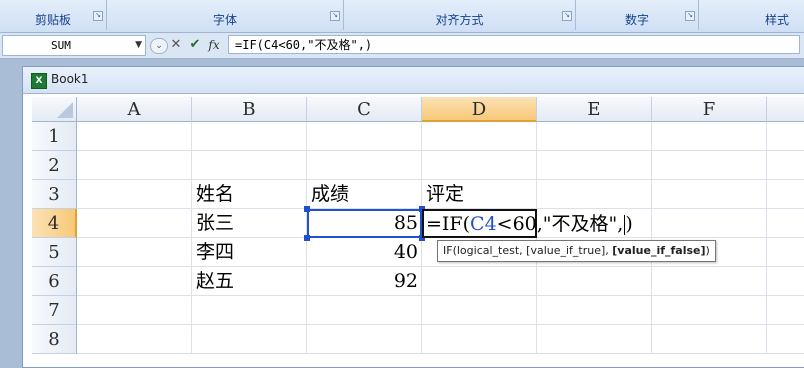 The height and width of the screenshot is (368, 804). What do you see at coordinates (214, 45) in the screenshot?
I see `insert-function-icon: fx` at bounding box center [214, 45].